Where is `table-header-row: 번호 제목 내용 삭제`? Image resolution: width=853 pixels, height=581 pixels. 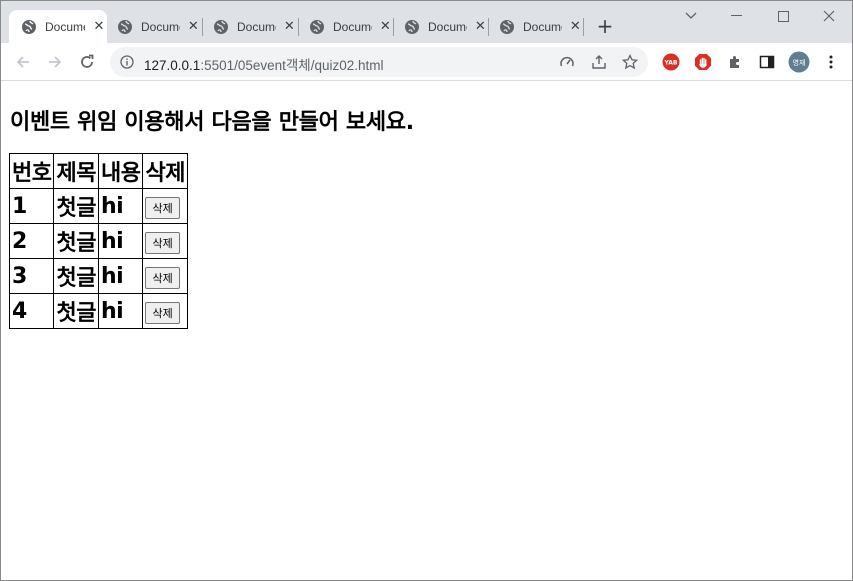 table-header-row: 번호 제목 내용 삭제 is located at coordinates (98, 171).